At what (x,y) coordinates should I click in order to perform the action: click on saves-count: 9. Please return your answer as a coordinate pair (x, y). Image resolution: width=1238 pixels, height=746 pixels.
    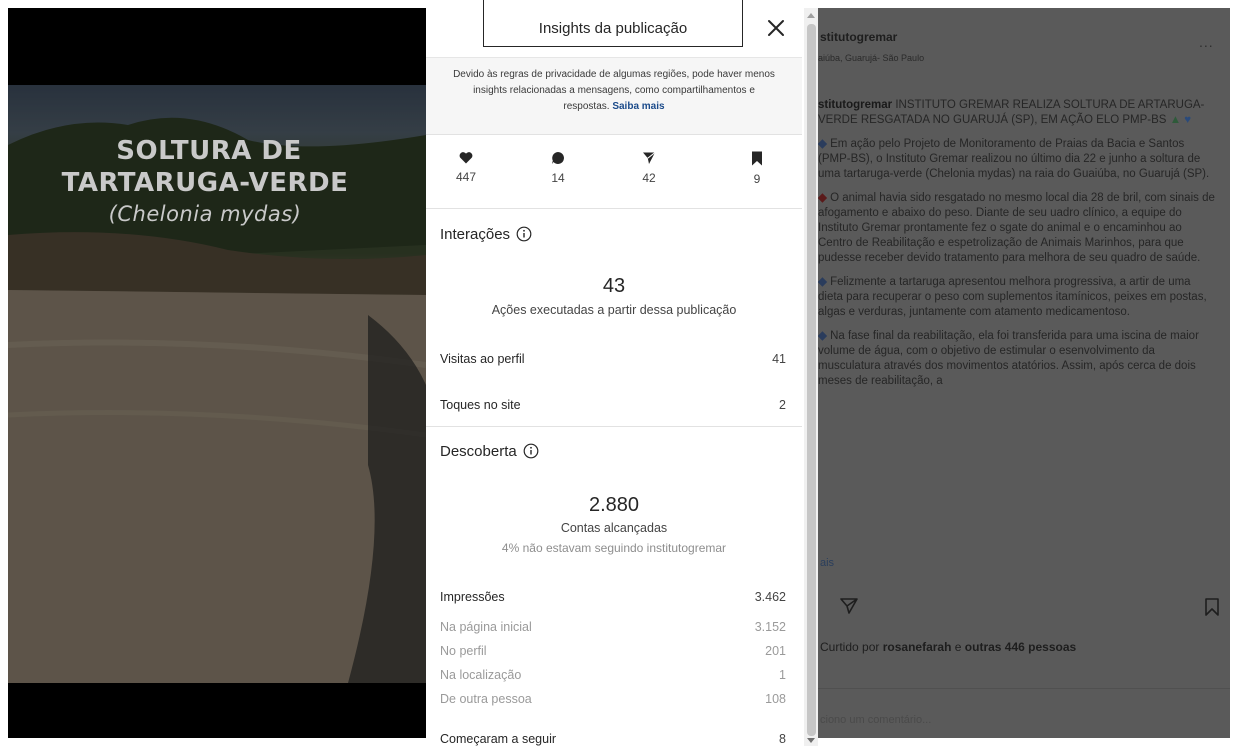
    Looking at the image, I should click on (757, 179).